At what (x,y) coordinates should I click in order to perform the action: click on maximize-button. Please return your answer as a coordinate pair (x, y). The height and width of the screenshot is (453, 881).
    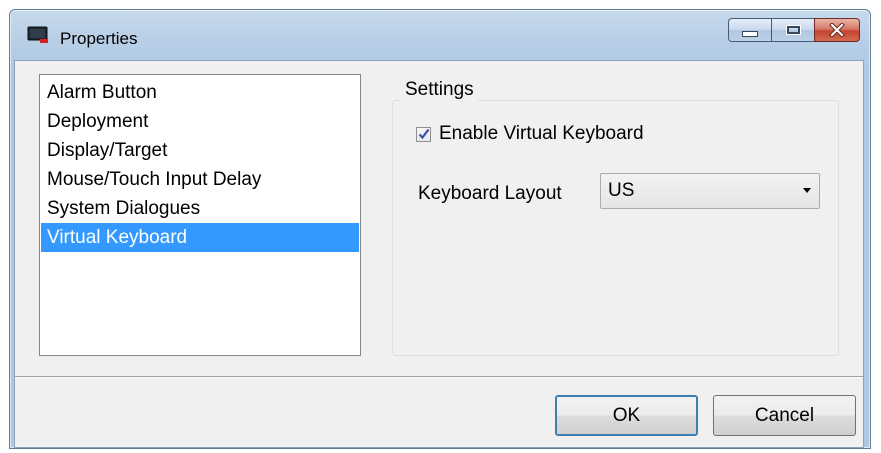
    Looking at the image, I should click on (792, 30).